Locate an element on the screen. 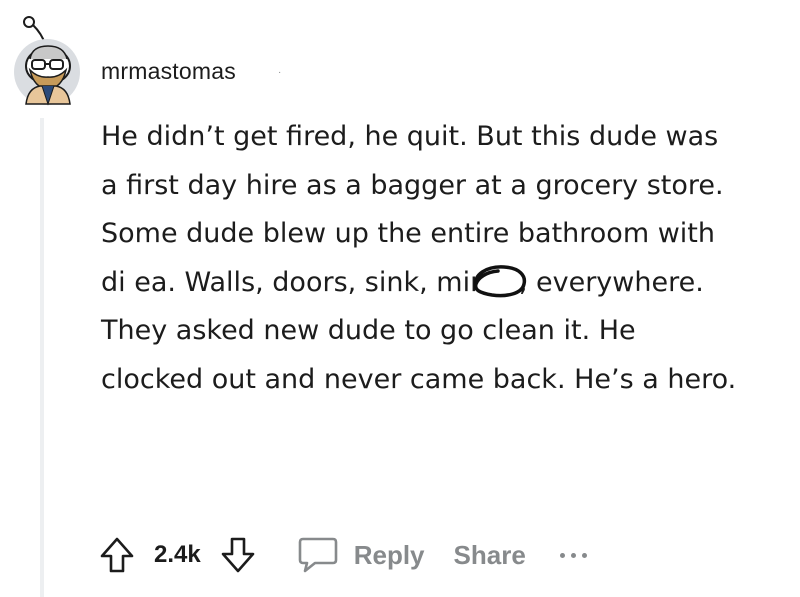  comment-actions: 2.4k Reply Share is located at coordinates (342, 555).